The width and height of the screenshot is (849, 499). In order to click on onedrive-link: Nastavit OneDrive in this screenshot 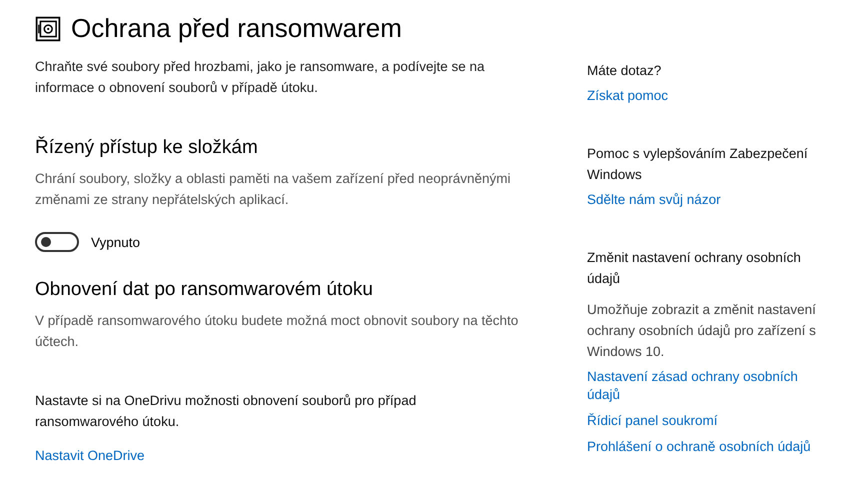, I will do `click(90, 455)`.